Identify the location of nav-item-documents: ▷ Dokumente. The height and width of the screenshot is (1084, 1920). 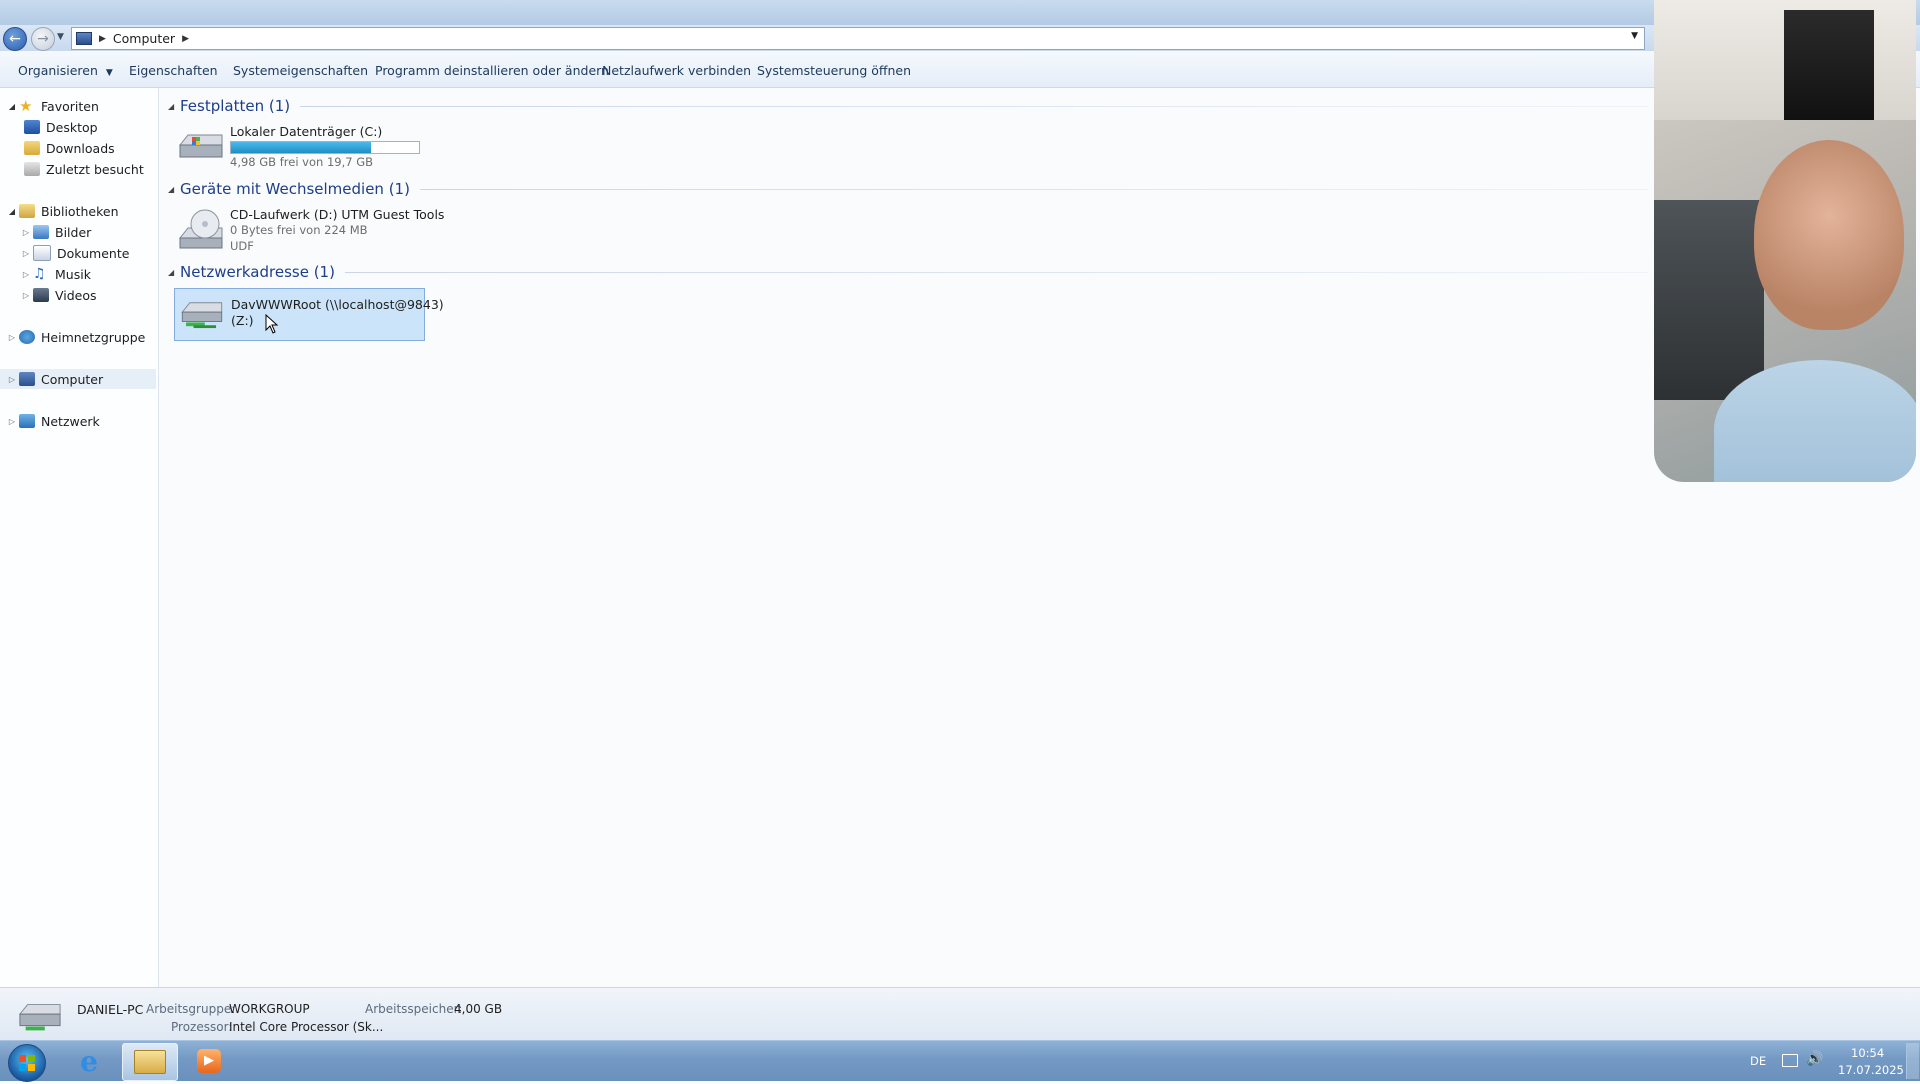
(71, 253).